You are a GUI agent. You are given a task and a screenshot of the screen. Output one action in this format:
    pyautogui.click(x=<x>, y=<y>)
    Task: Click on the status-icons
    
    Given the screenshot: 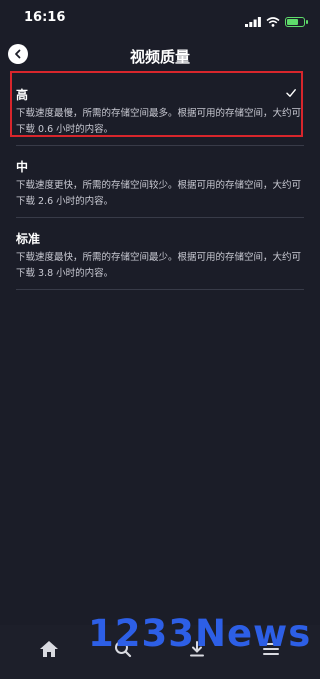 What is the action you would take?
    pyautogui.click(x=276, y=21)
    